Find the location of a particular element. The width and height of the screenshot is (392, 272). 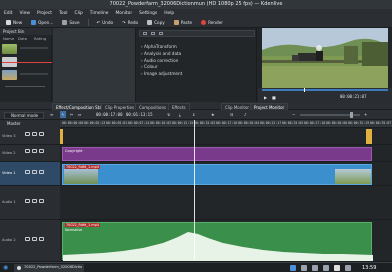

play-icon: ▶ is located at coordinates (265, 97).